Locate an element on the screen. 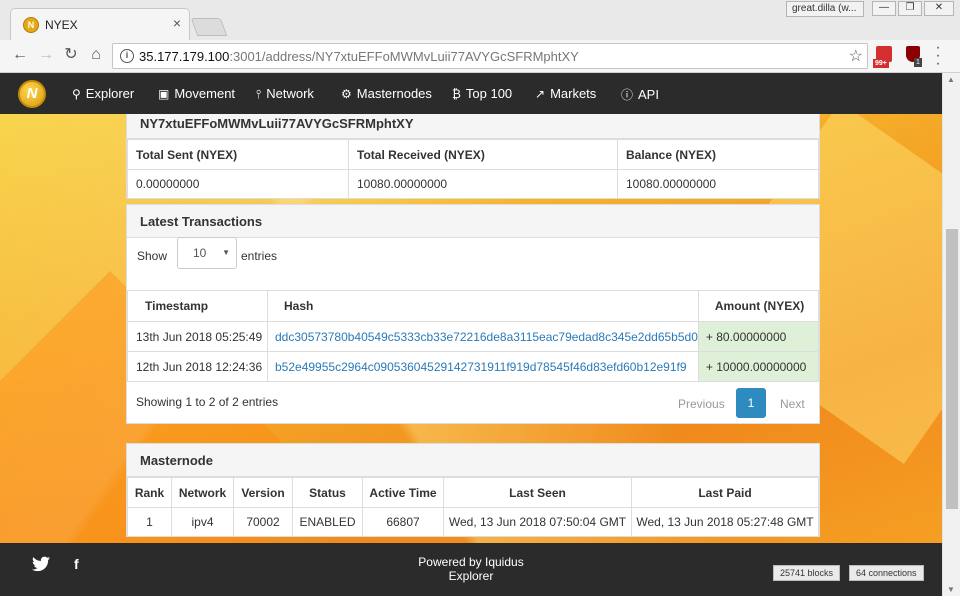 This screenshot has width=960, height=596. money-icon: ▣ is located at coordinates (164, 94).